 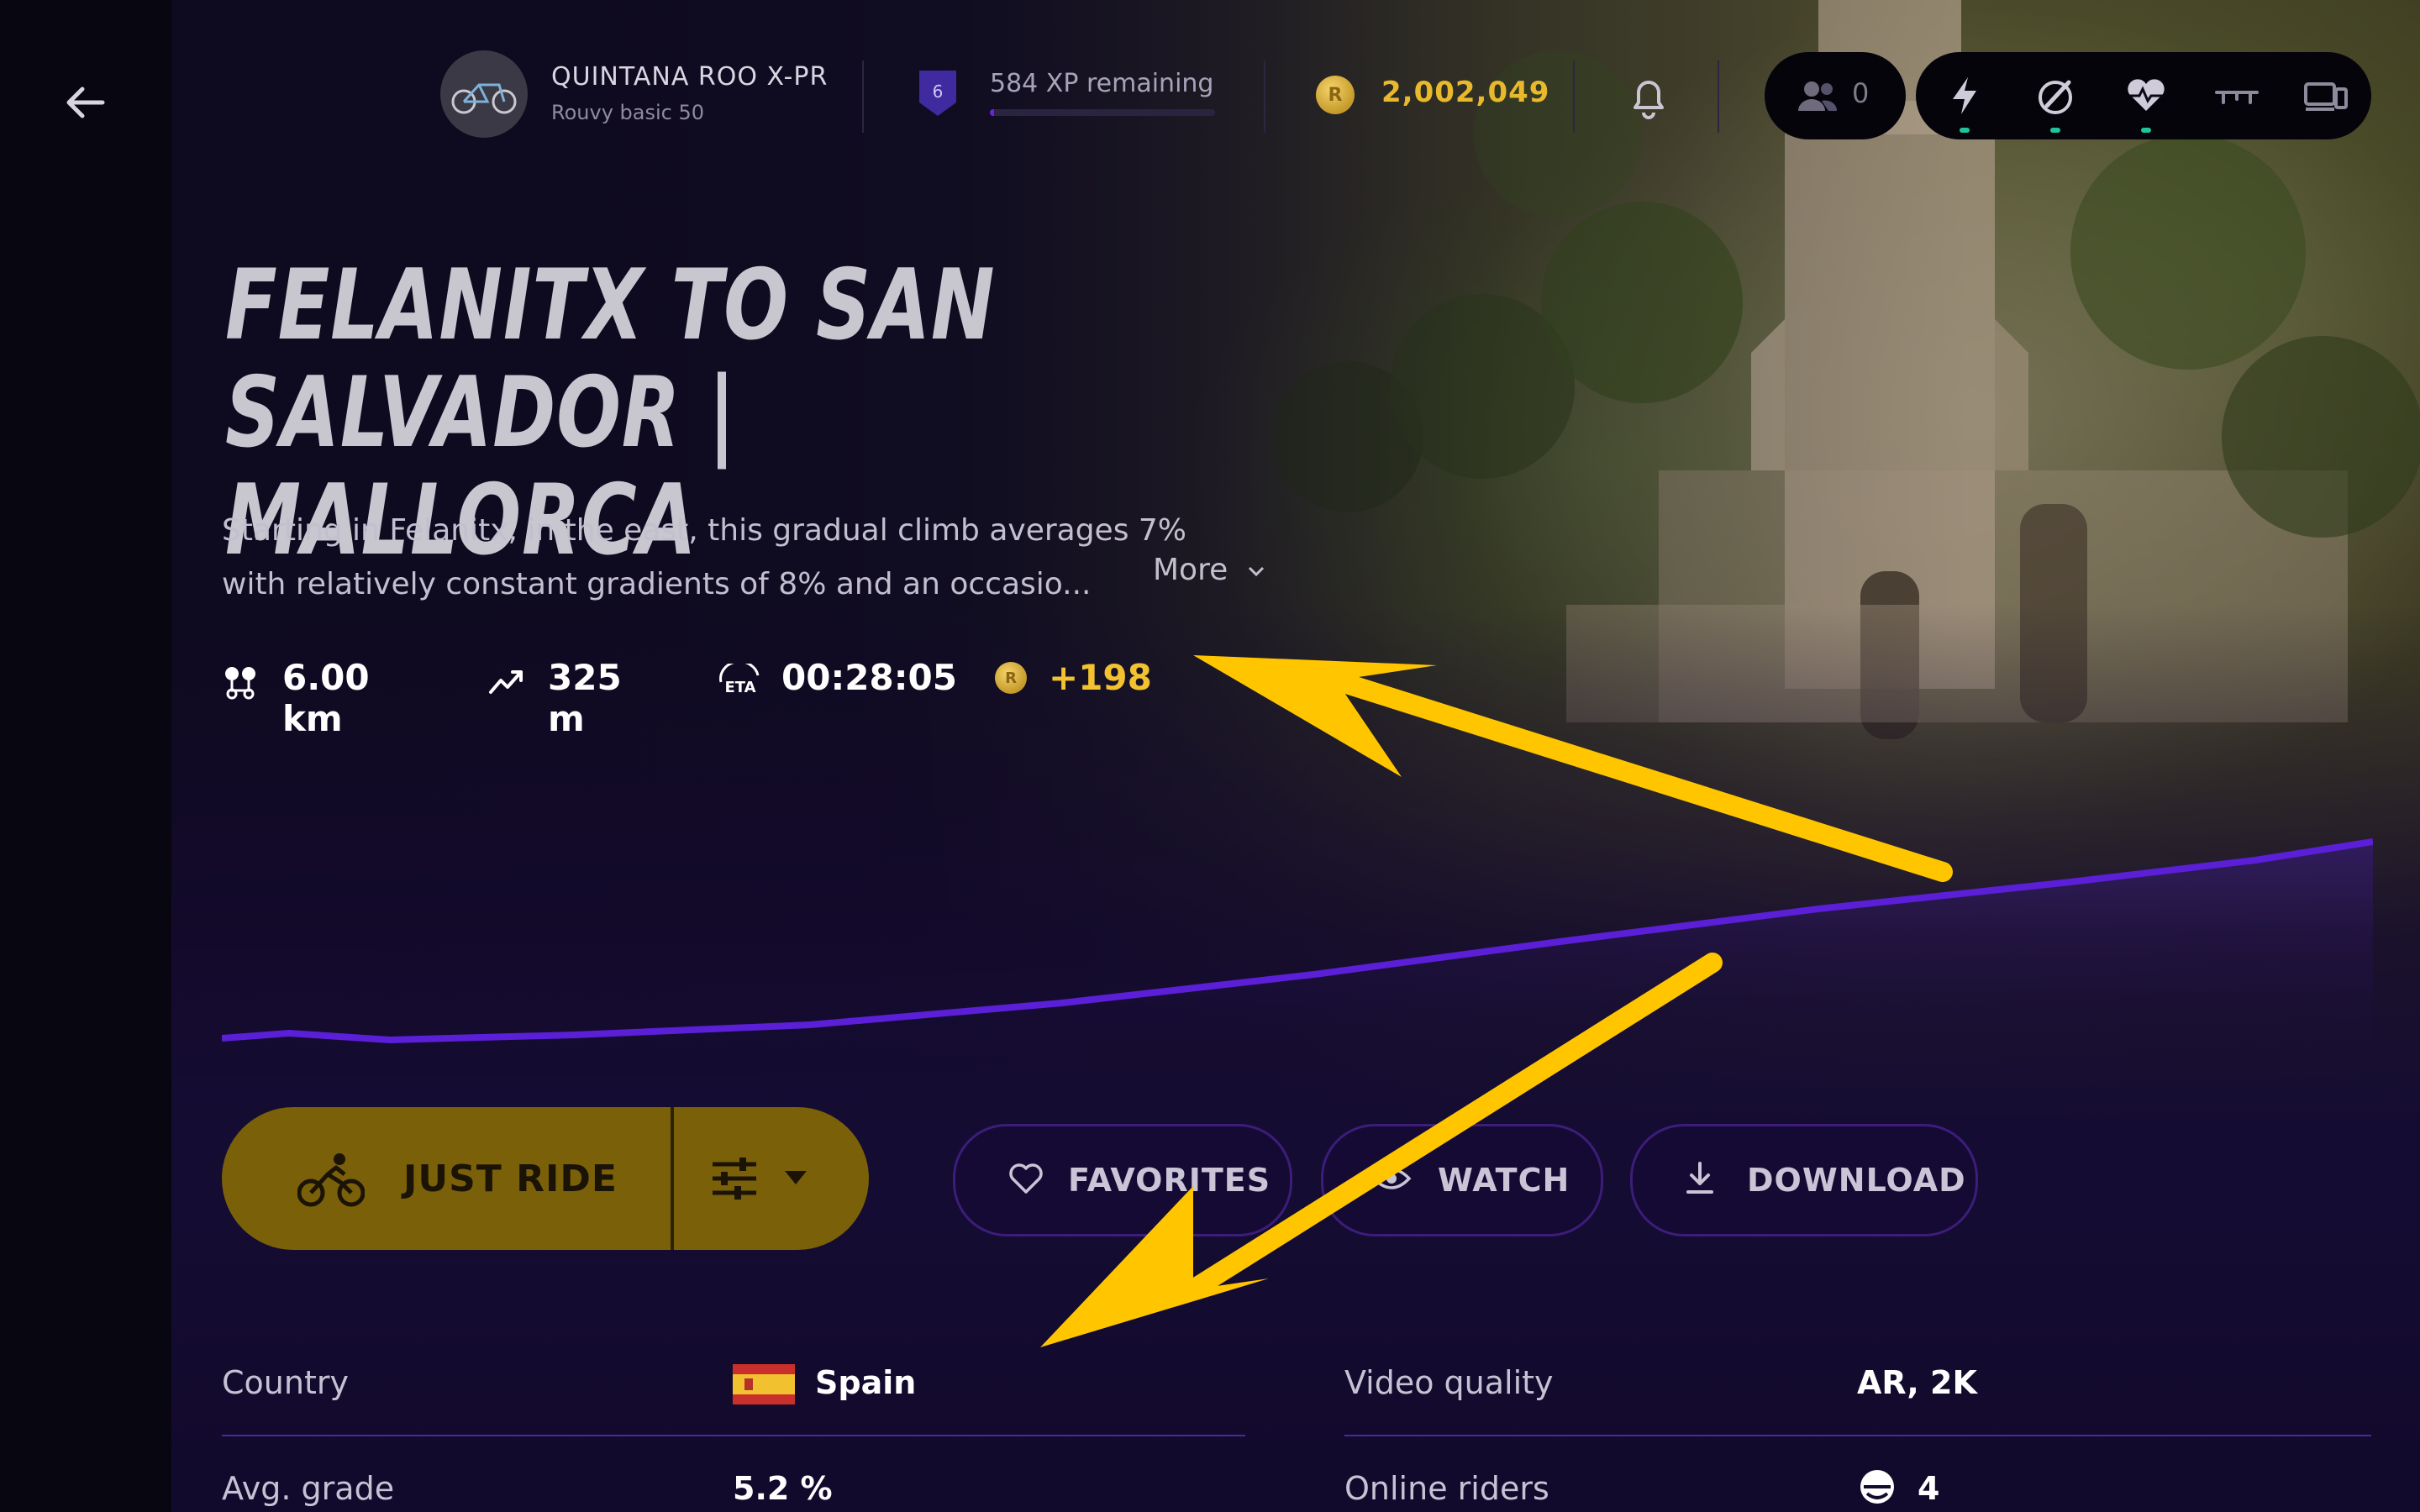 I want to click on xp-progress-fill, so click(x=992, y=112).